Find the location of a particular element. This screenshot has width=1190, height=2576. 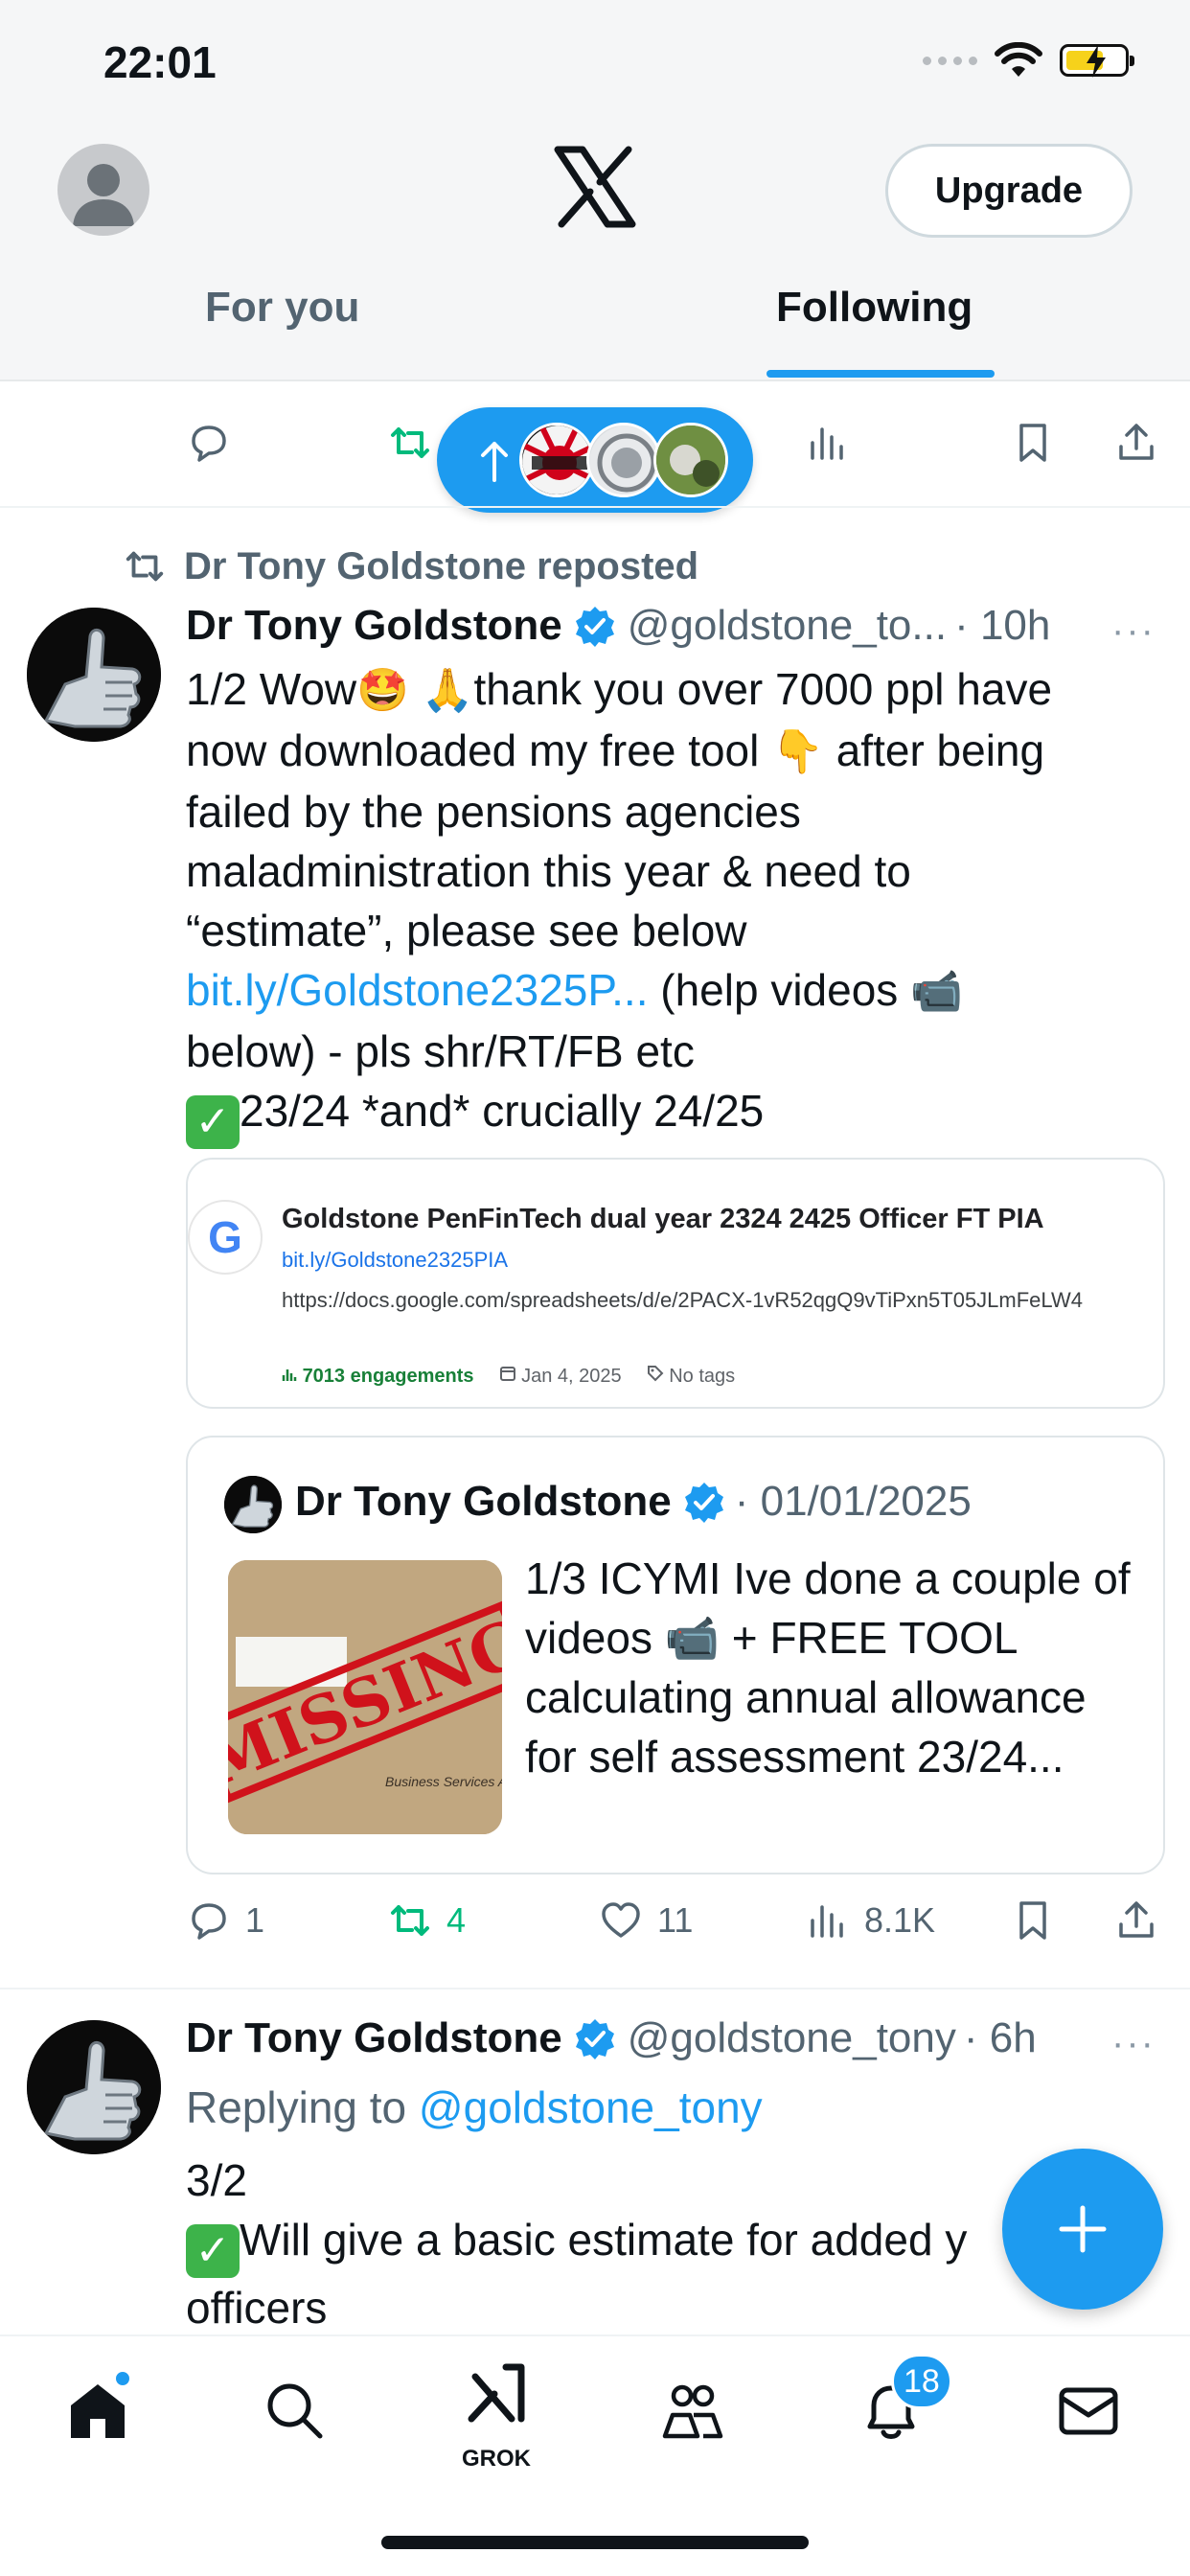

like-button: 11 is located at coordinates (646, 1921).